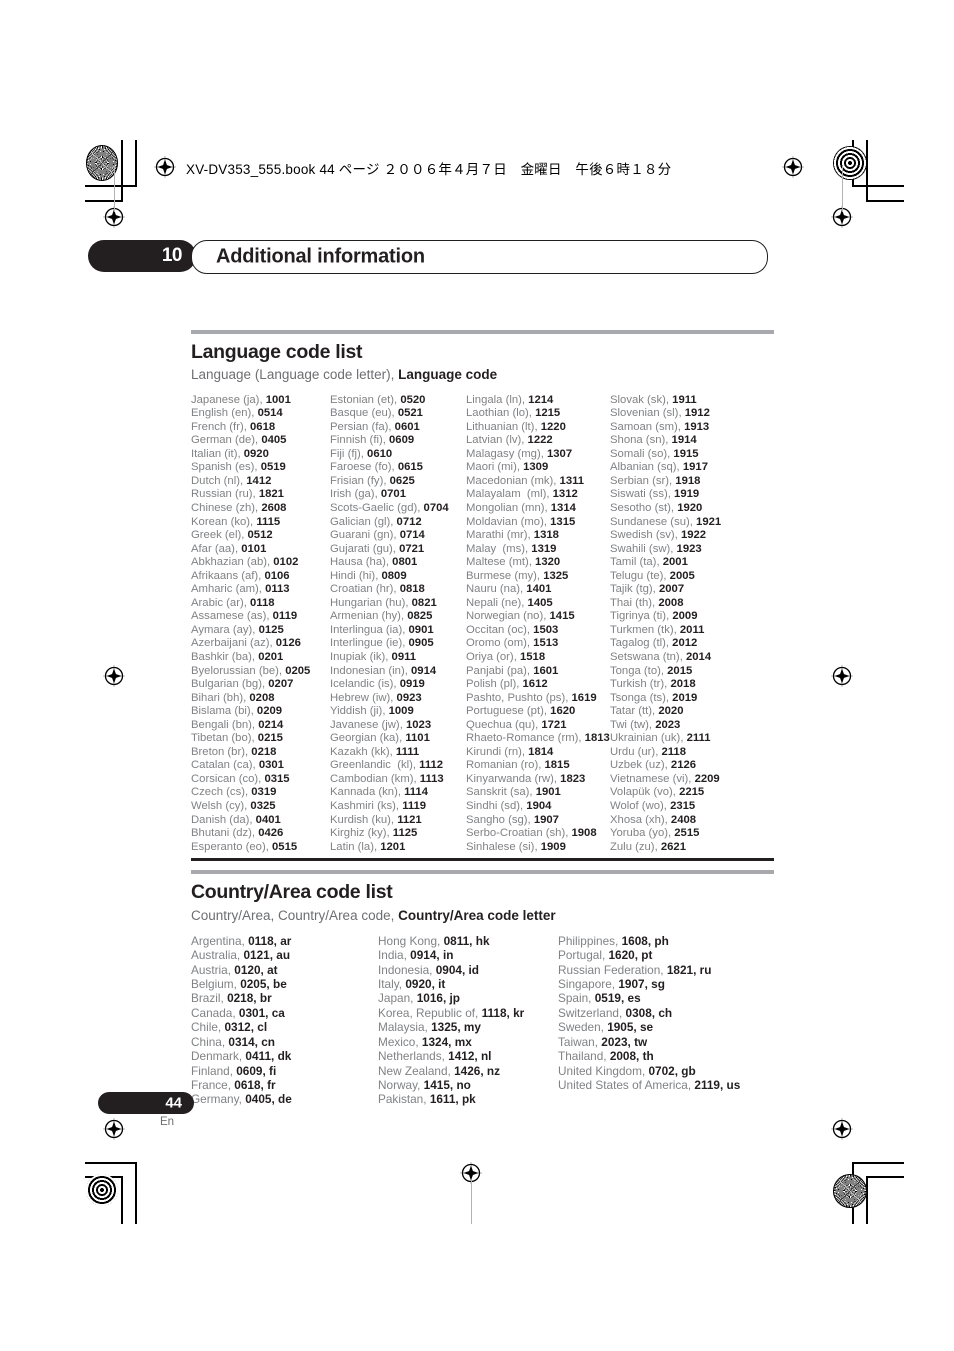 The width and height of the screenshot is (954, 1351). I want to click on country-code-entry-label: China,, so click(210, 1041).